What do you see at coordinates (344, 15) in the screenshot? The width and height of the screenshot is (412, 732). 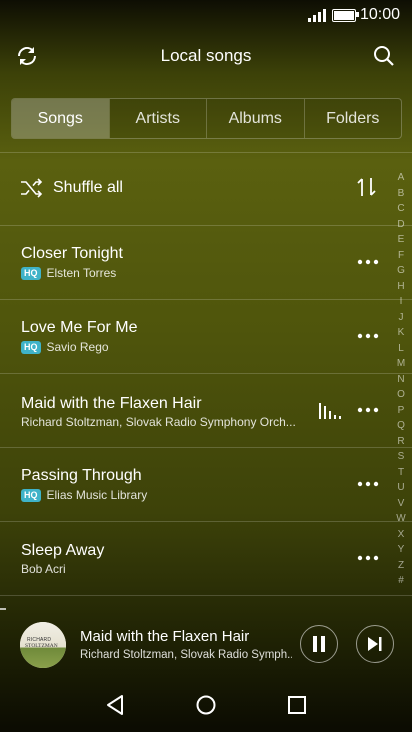 I see `battery-icon` at bounding box center [344, 15].